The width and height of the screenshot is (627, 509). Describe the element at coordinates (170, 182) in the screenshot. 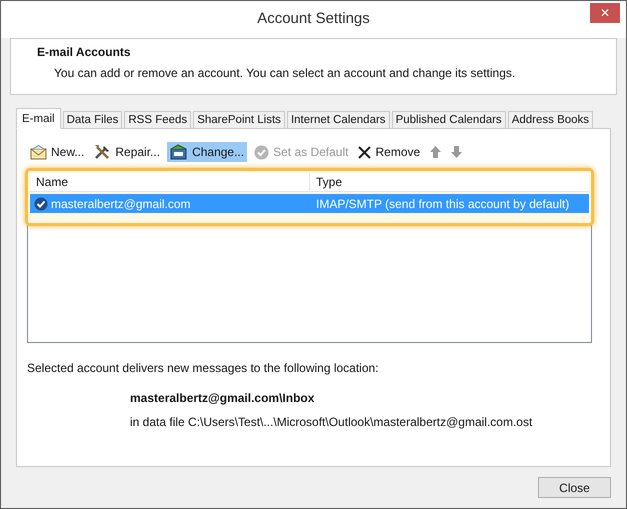

I see `column-header: Name` at that location.